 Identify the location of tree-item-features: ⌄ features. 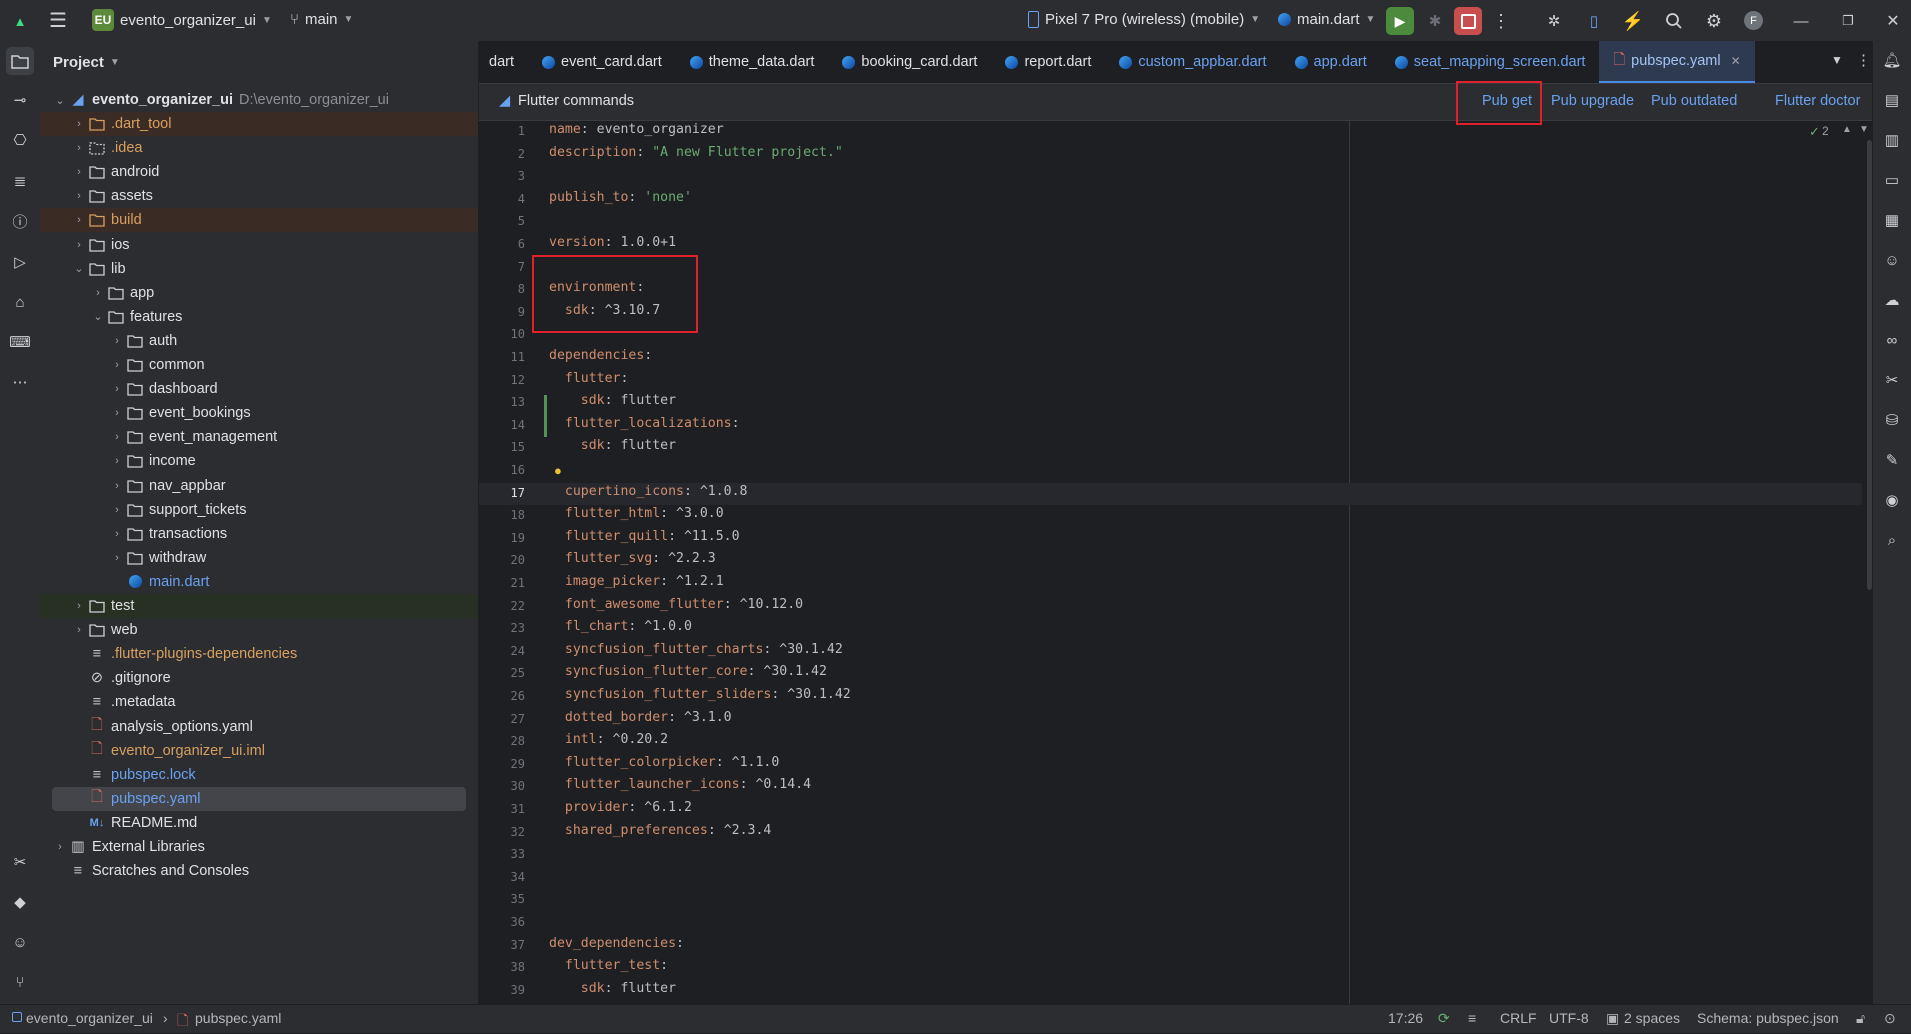
(259, 317).